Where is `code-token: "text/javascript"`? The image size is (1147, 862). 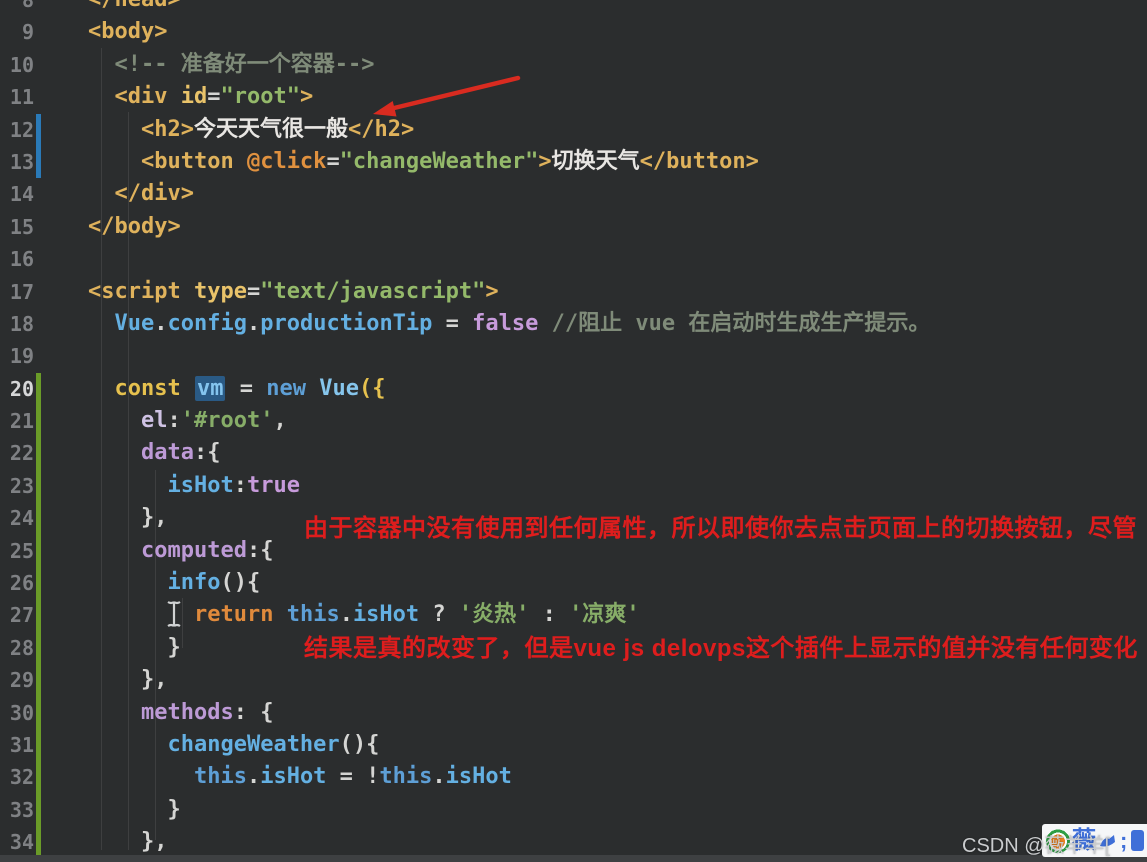
code-token: "text/javascript" is located at coordinates (373, 291).